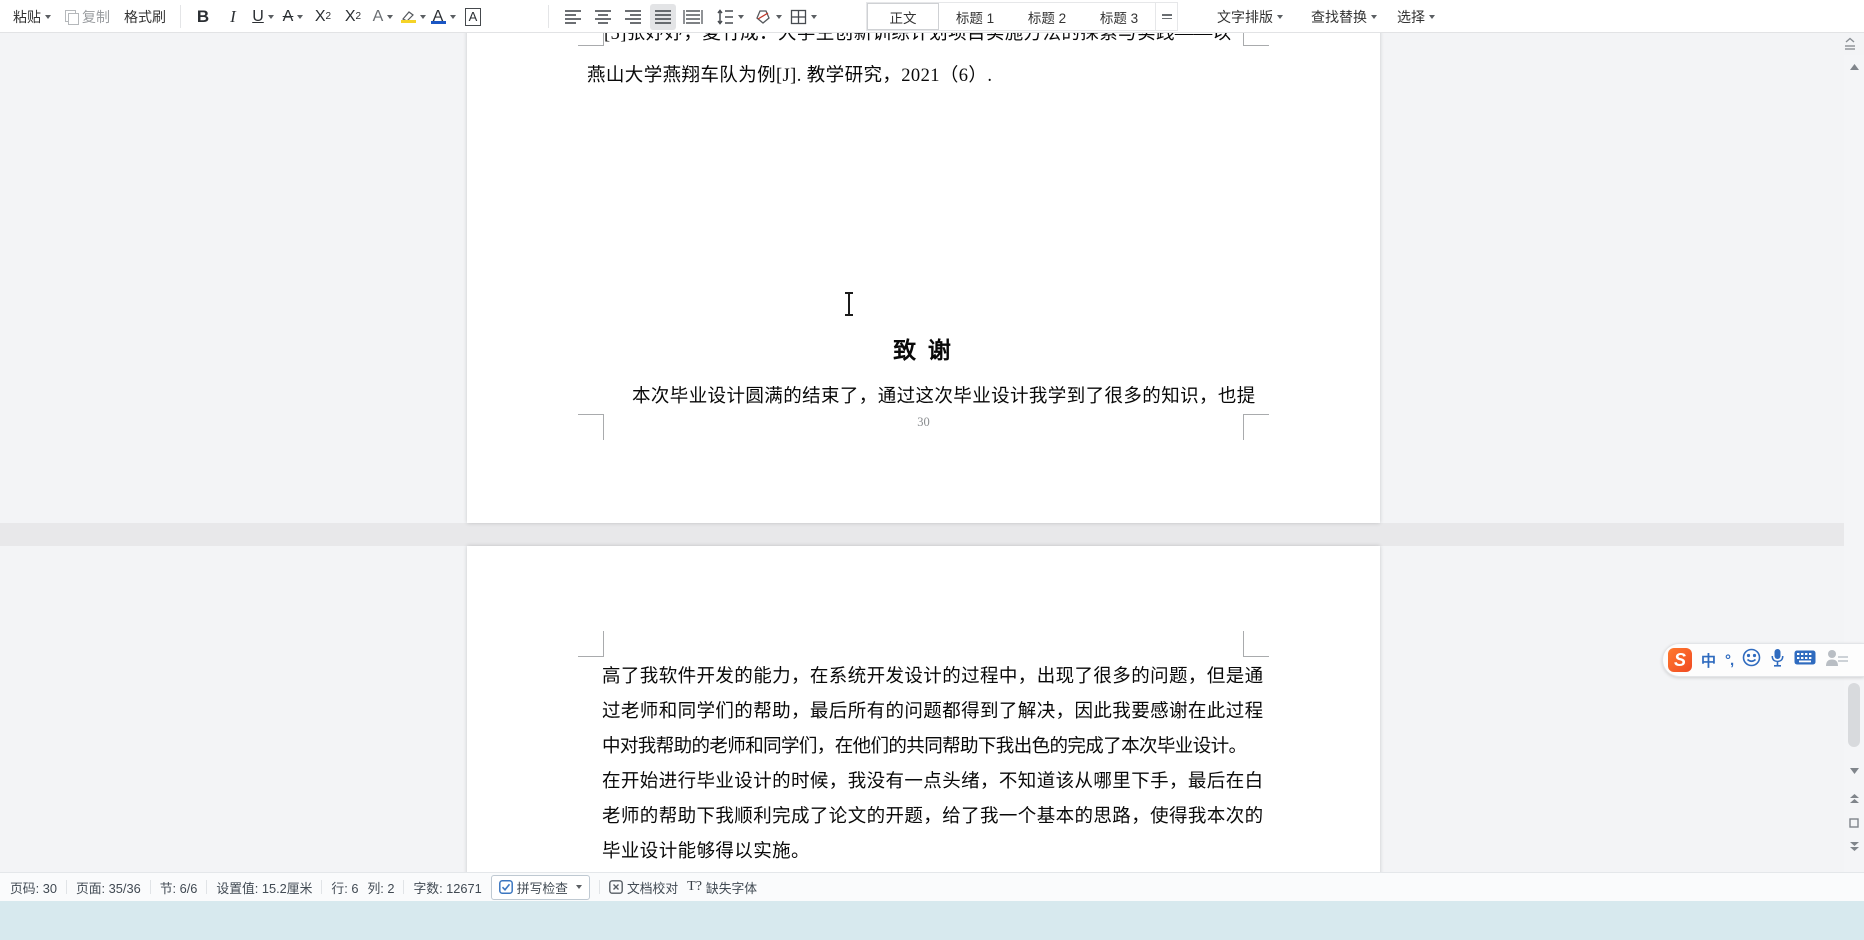 This screenshot has height=940, width=1864. I want to click on style-heading2-label: 标题 2, so click(1047, 18).